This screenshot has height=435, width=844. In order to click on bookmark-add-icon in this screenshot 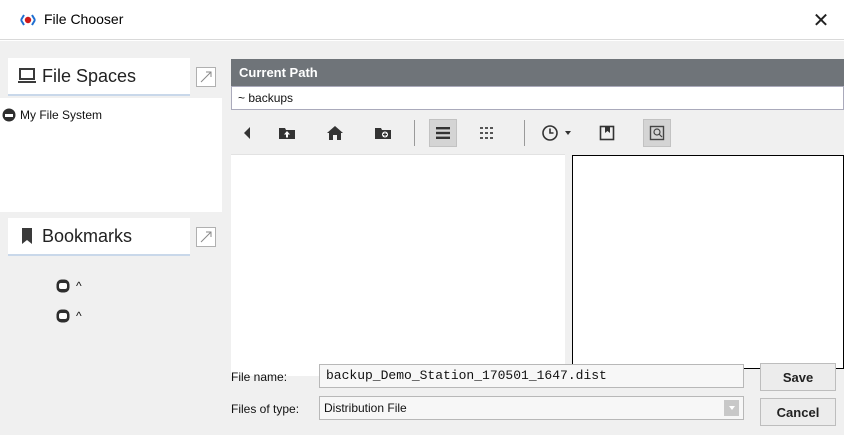, I will do `click(607, 133)`.